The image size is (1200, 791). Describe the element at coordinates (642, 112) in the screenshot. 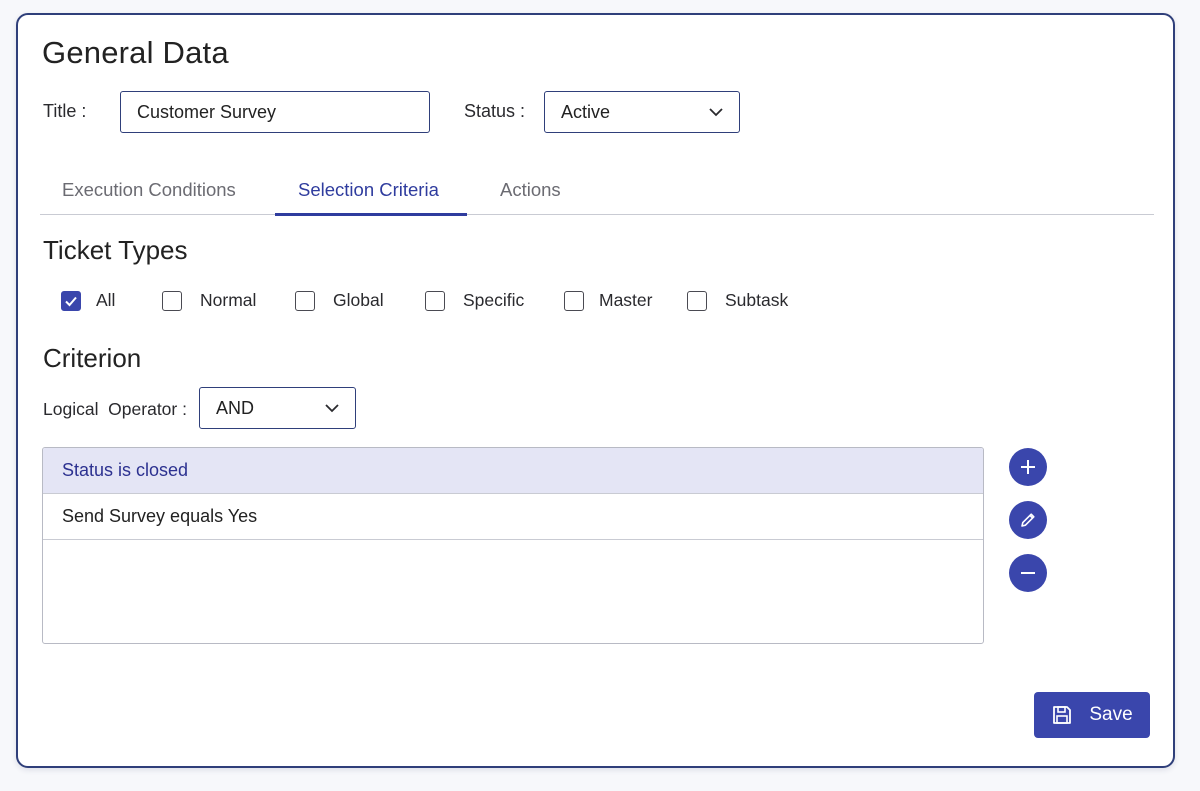

I see `status-select: Active` at that location.